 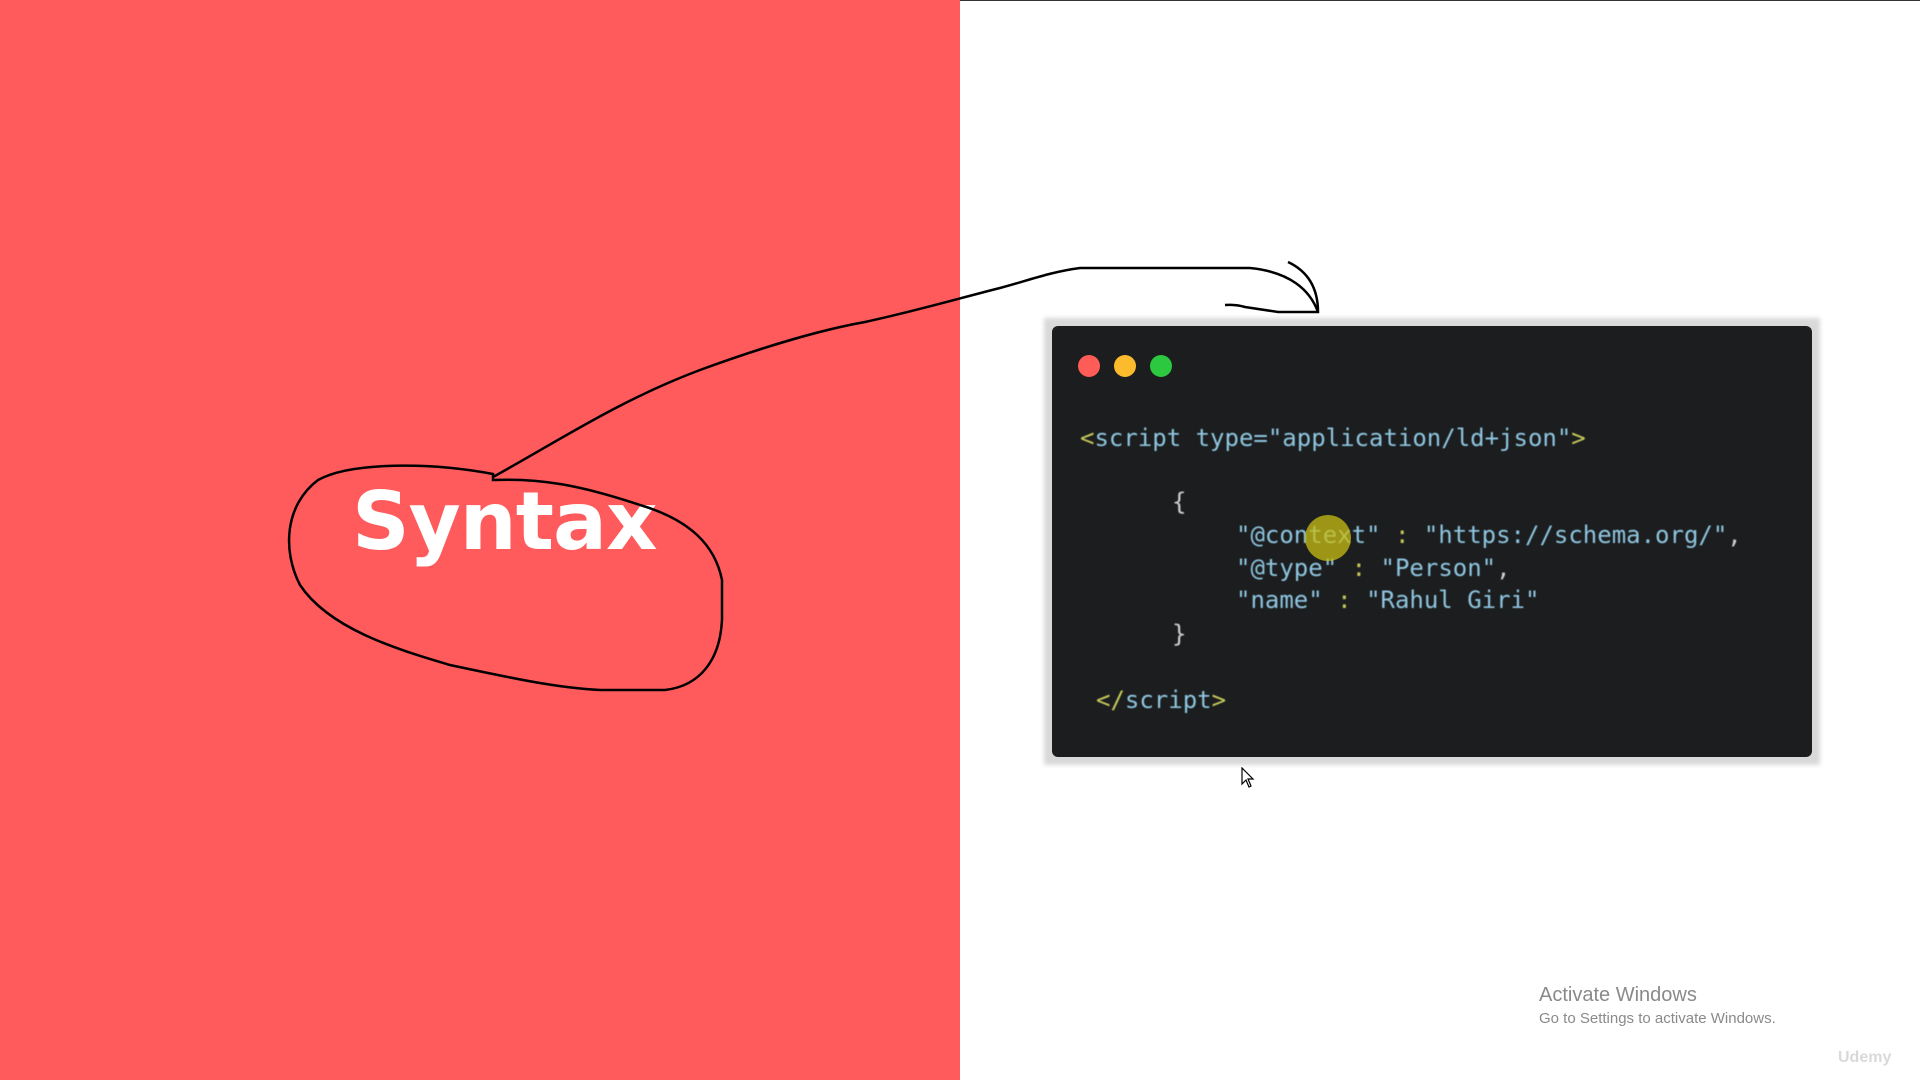 I want to click on code-line-name: "name" : "Rahul Giri", so click(x=1387, y=600).